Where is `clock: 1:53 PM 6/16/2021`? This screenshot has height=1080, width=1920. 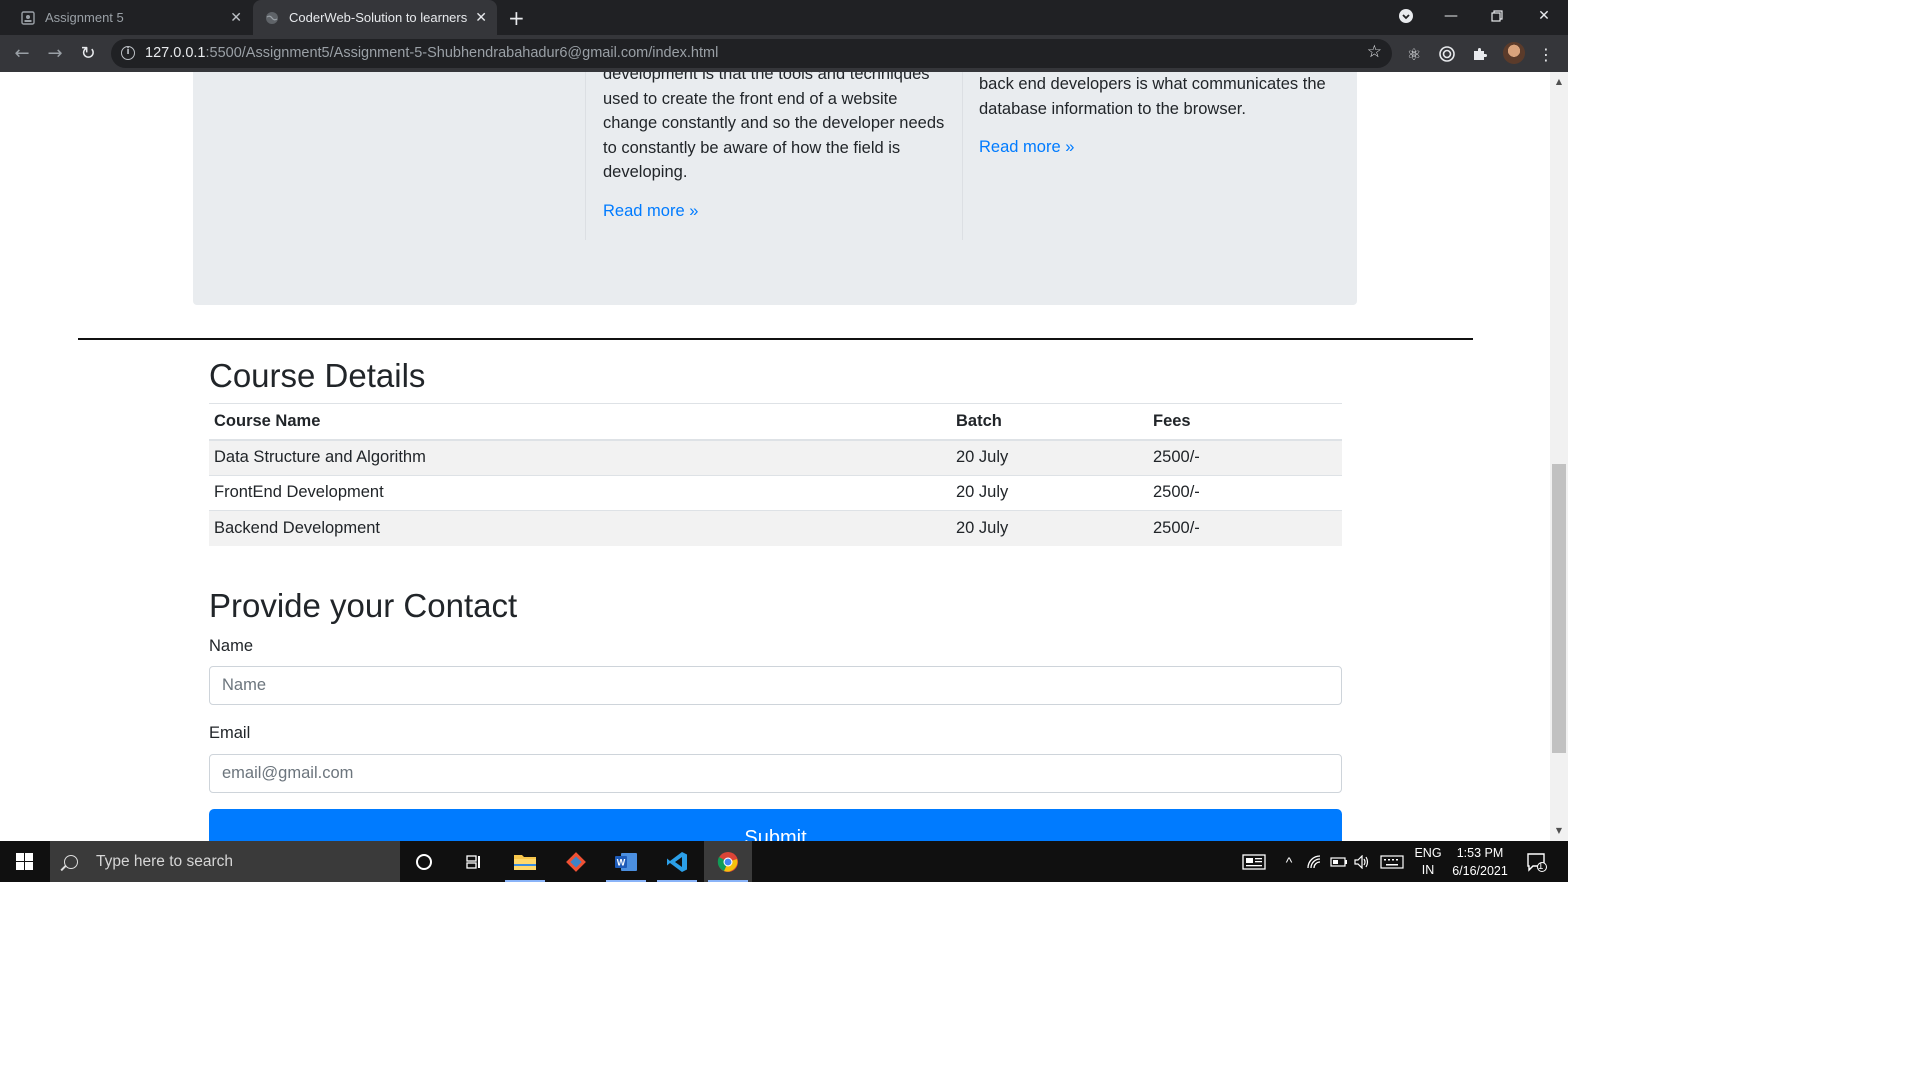 clock: 1:53 PM 6/16/2021 is located at coordinates (1480, 861).